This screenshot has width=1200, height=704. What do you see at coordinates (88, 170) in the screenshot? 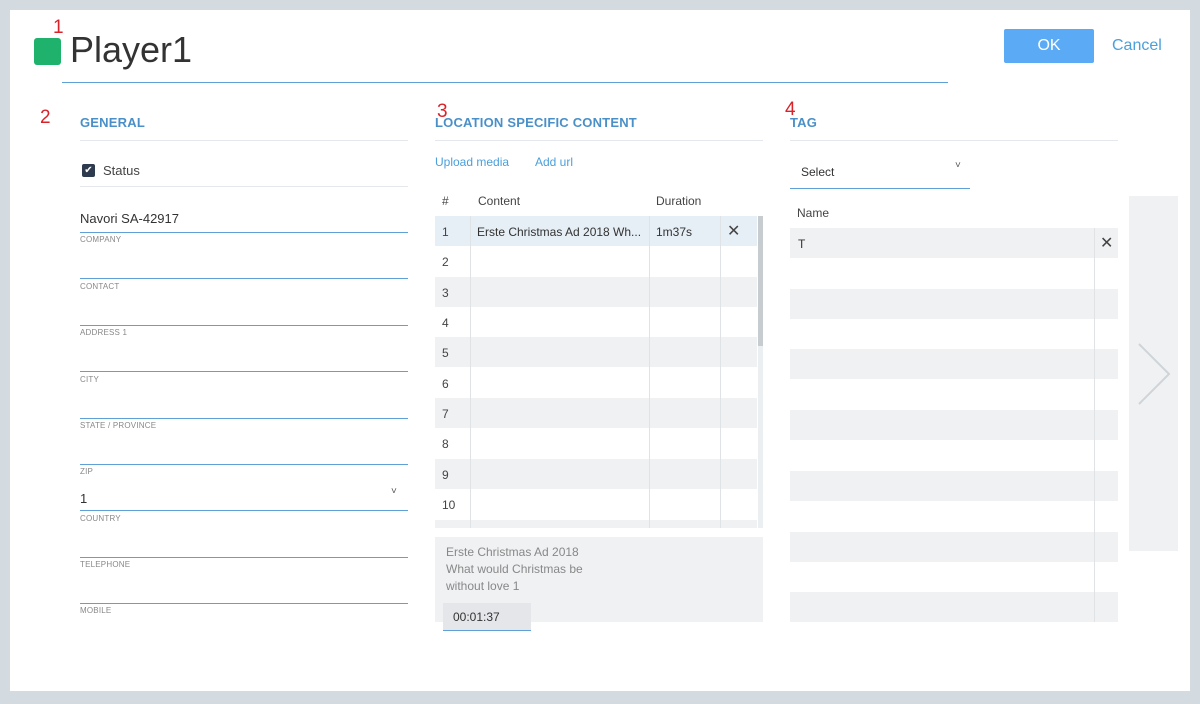
I see `status-checkbox: ✔` at bounding box center [88, 170].